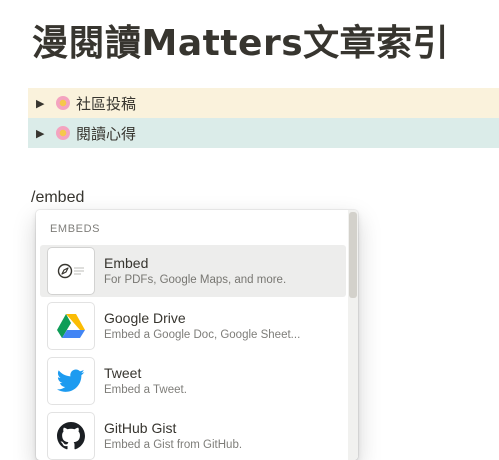  I want to click on menu-item-embed: Embed For PDFs, Google Maps, and more., so click(193, 271).